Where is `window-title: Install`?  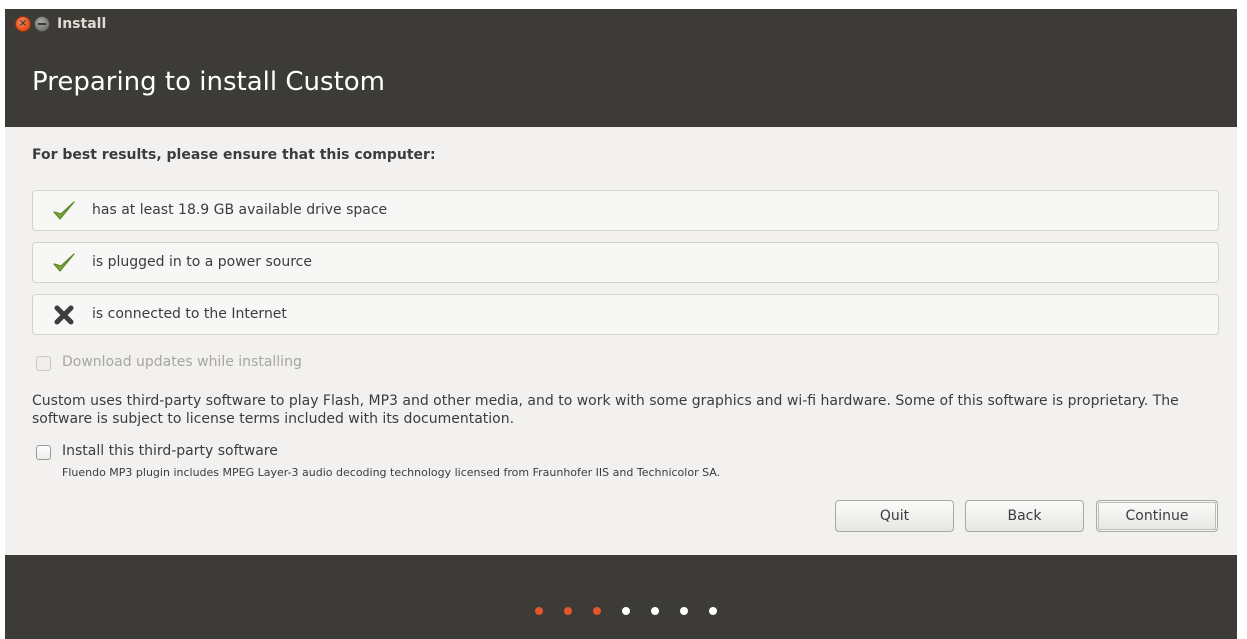
window-title: Install is located at coordinates (82, 24).